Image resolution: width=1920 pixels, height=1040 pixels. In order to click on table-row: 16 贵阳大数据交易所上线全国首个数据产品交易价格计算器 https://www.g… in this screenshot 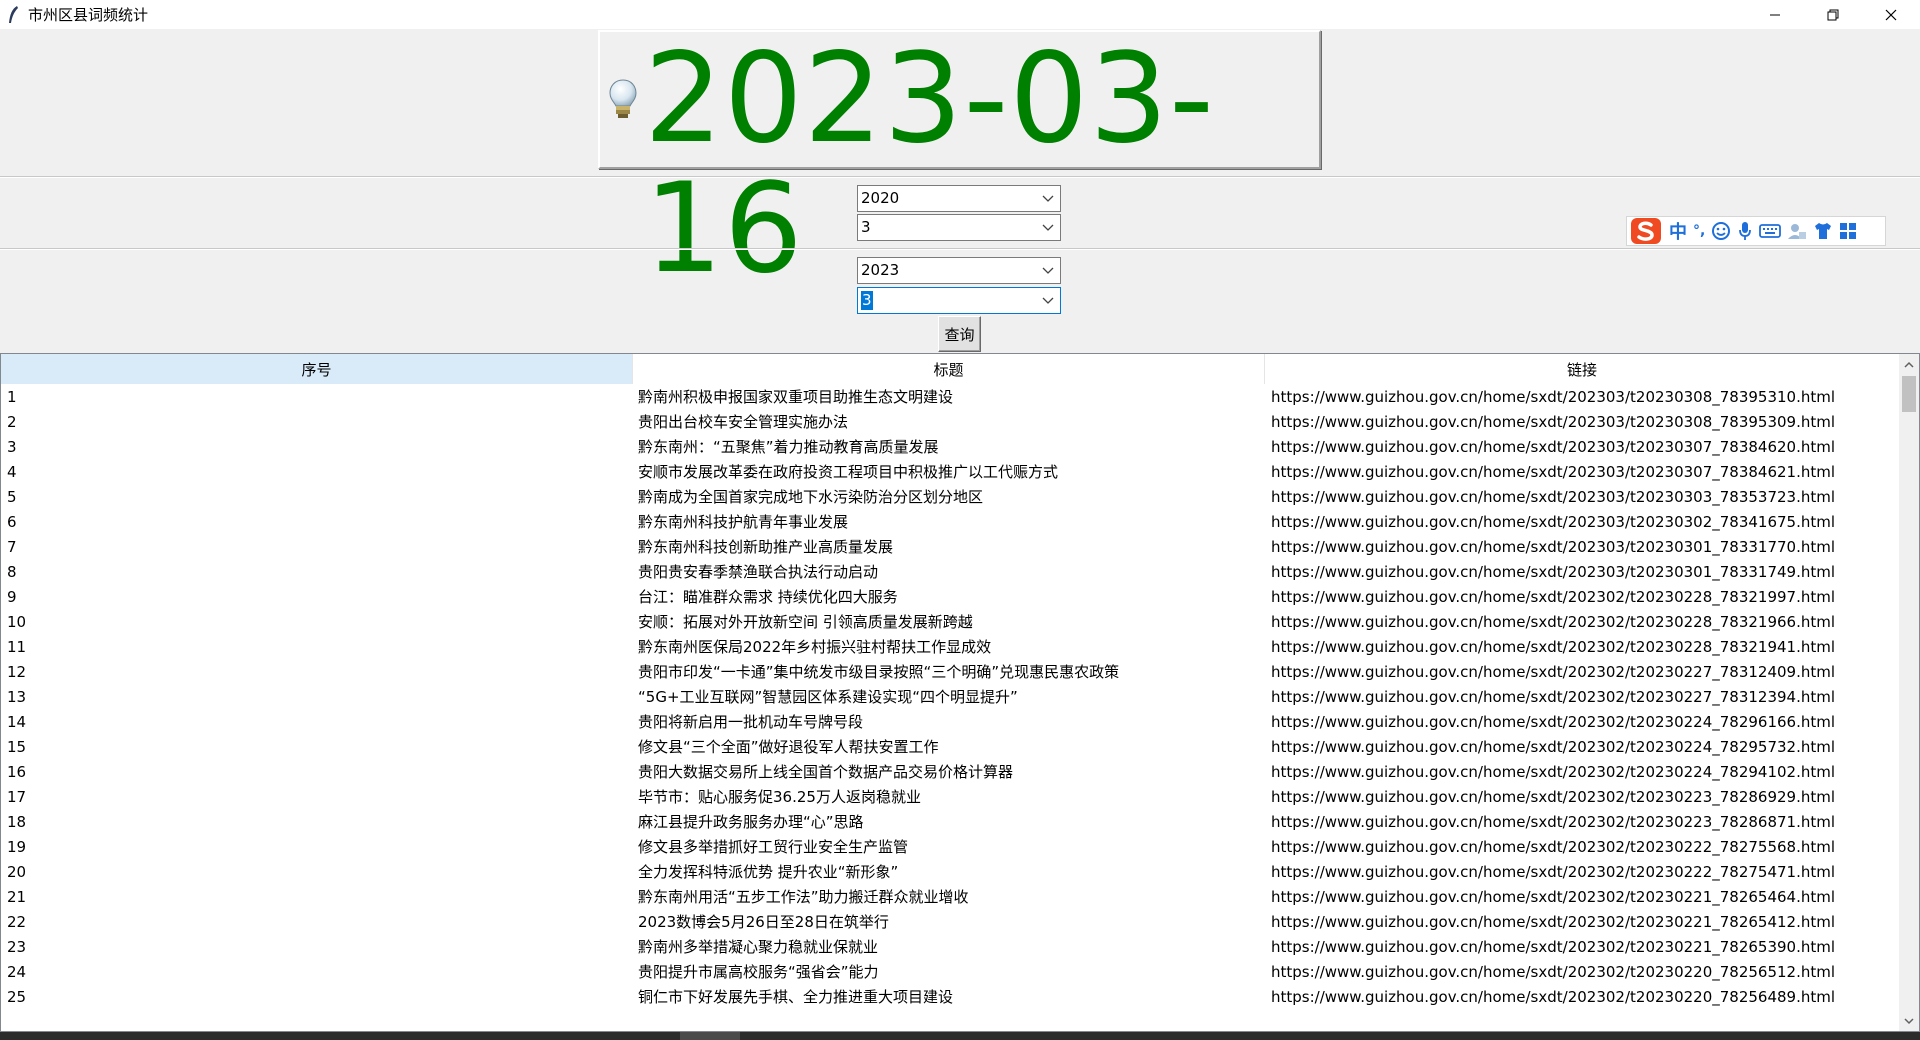, I will do `click(950, 772)`.